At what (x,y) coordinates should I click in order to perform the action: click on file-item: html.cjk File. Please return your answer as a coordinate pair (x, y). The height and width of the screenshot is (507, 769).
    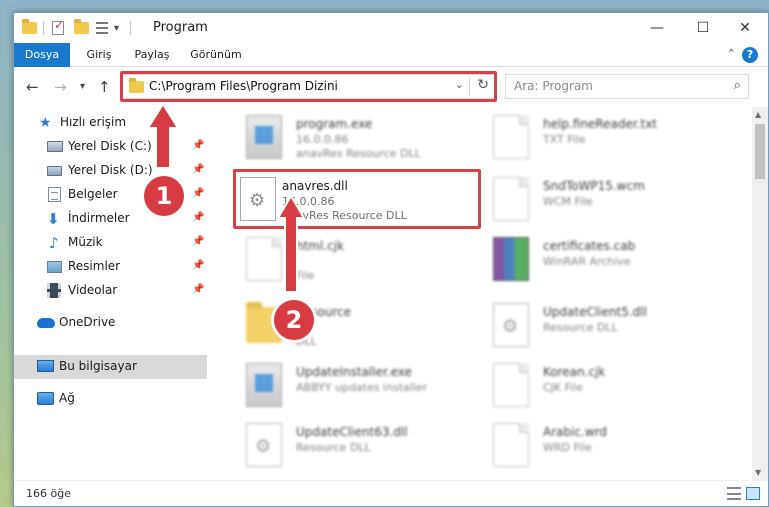
    Looking at the image, I should click on (360, 259).